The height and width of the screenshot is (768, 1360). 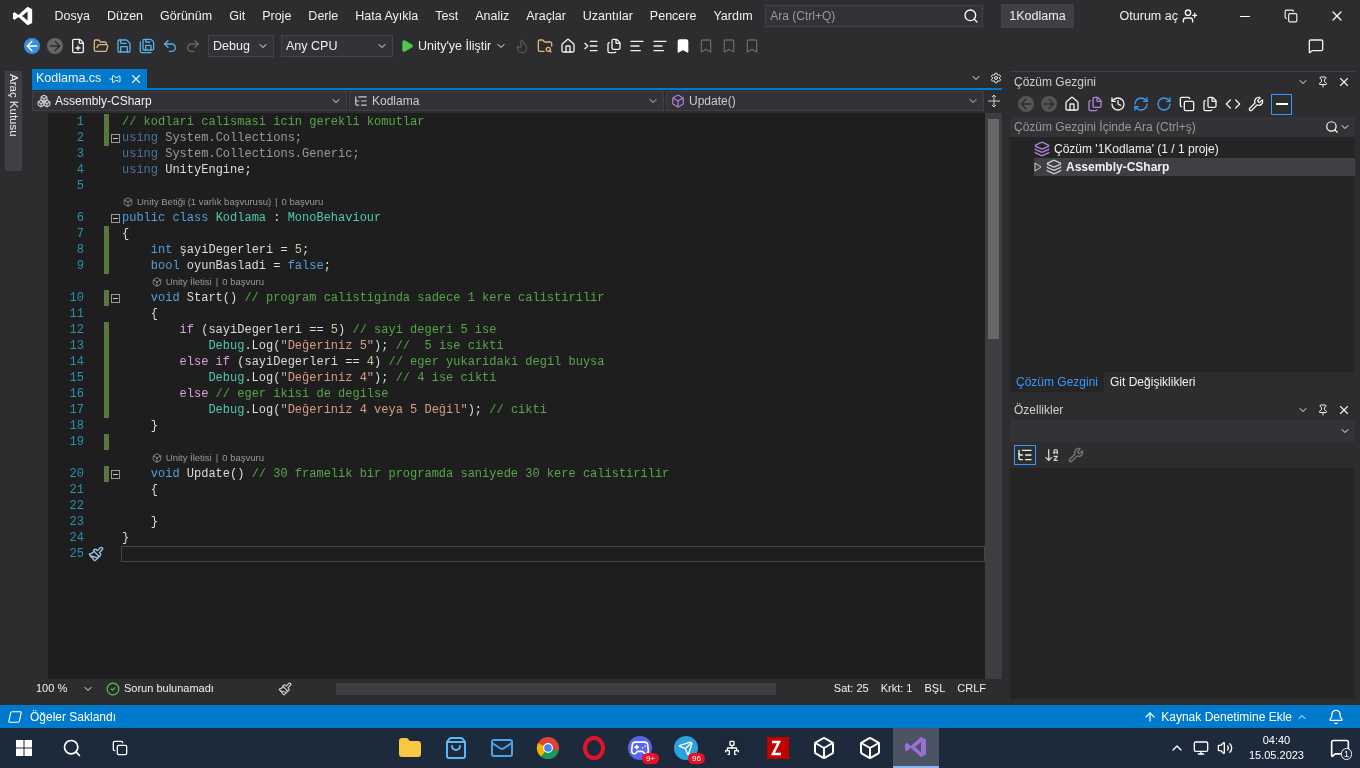 What do you see at coordinates (101, 46) in the screenshot?
I see `open-folder-icon` at bounding box center [101, 46].